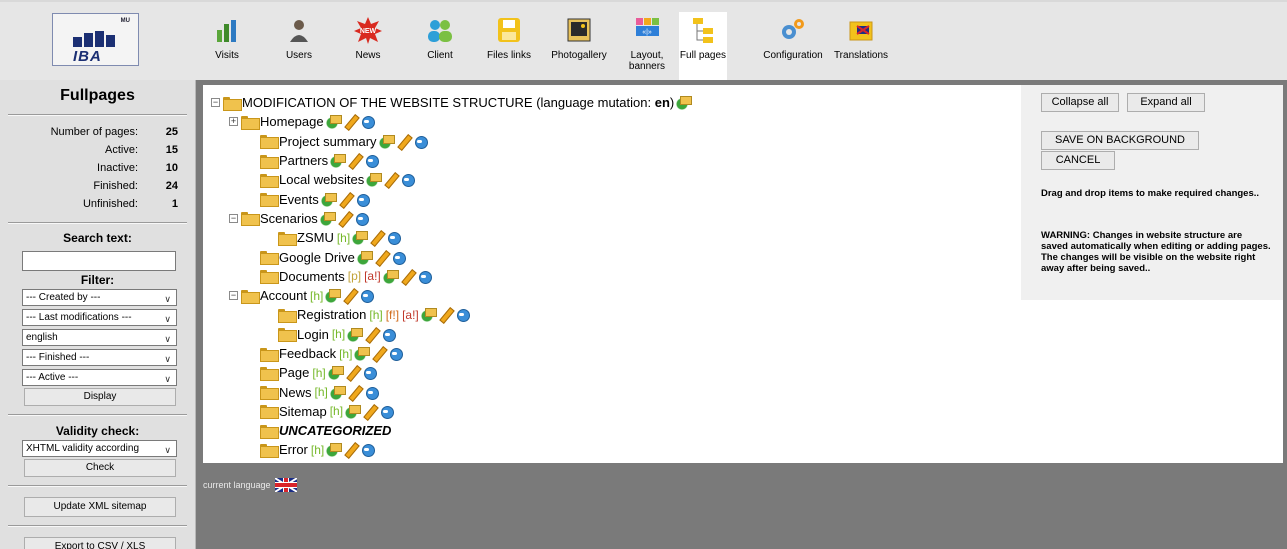 The height and width of the screenshot is (549, 1287). I want to click on tree-node: News [h], so click(451, 391).